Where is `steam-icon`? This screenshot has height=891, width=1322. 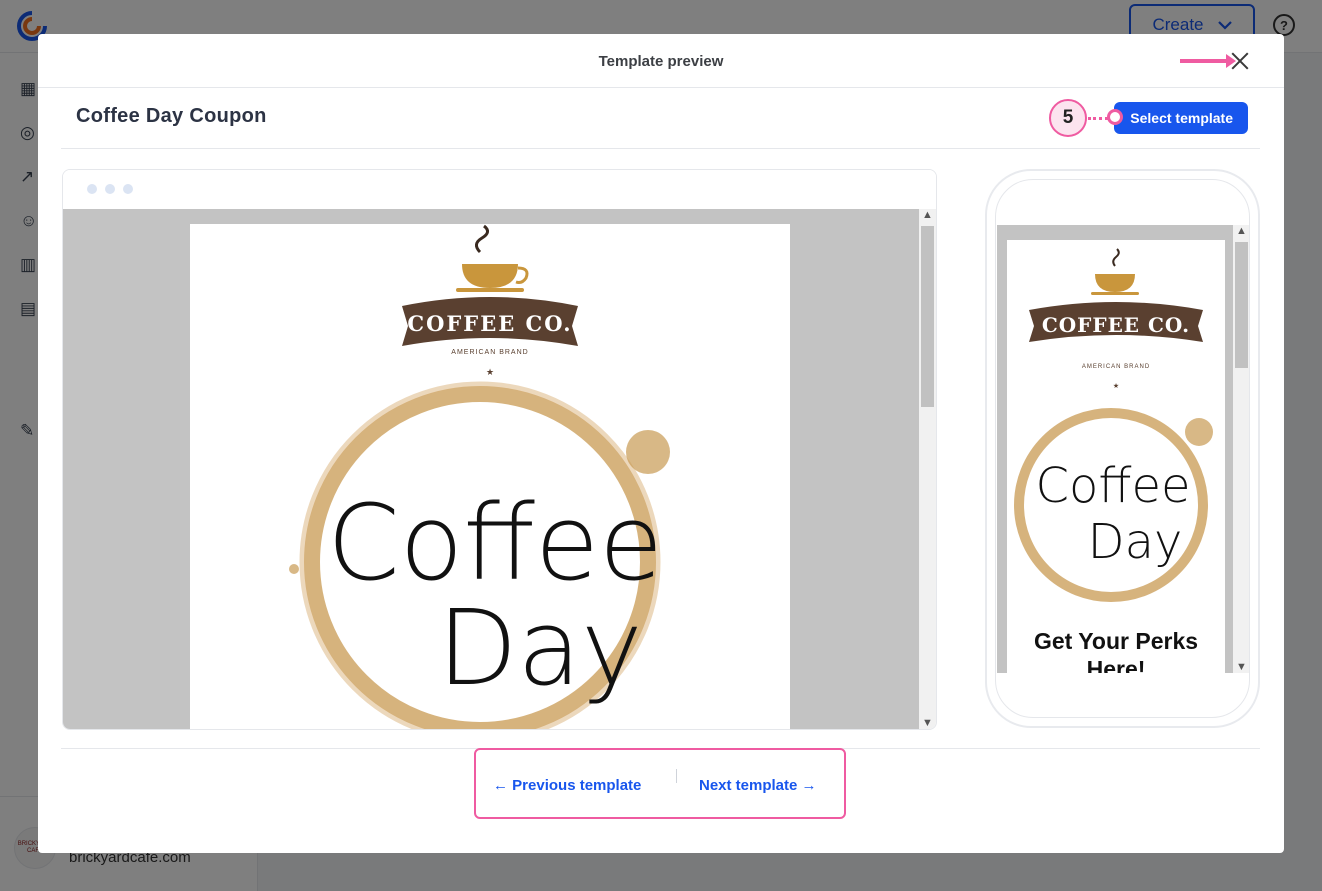 steam-icon is located at coordinates (482, 239).